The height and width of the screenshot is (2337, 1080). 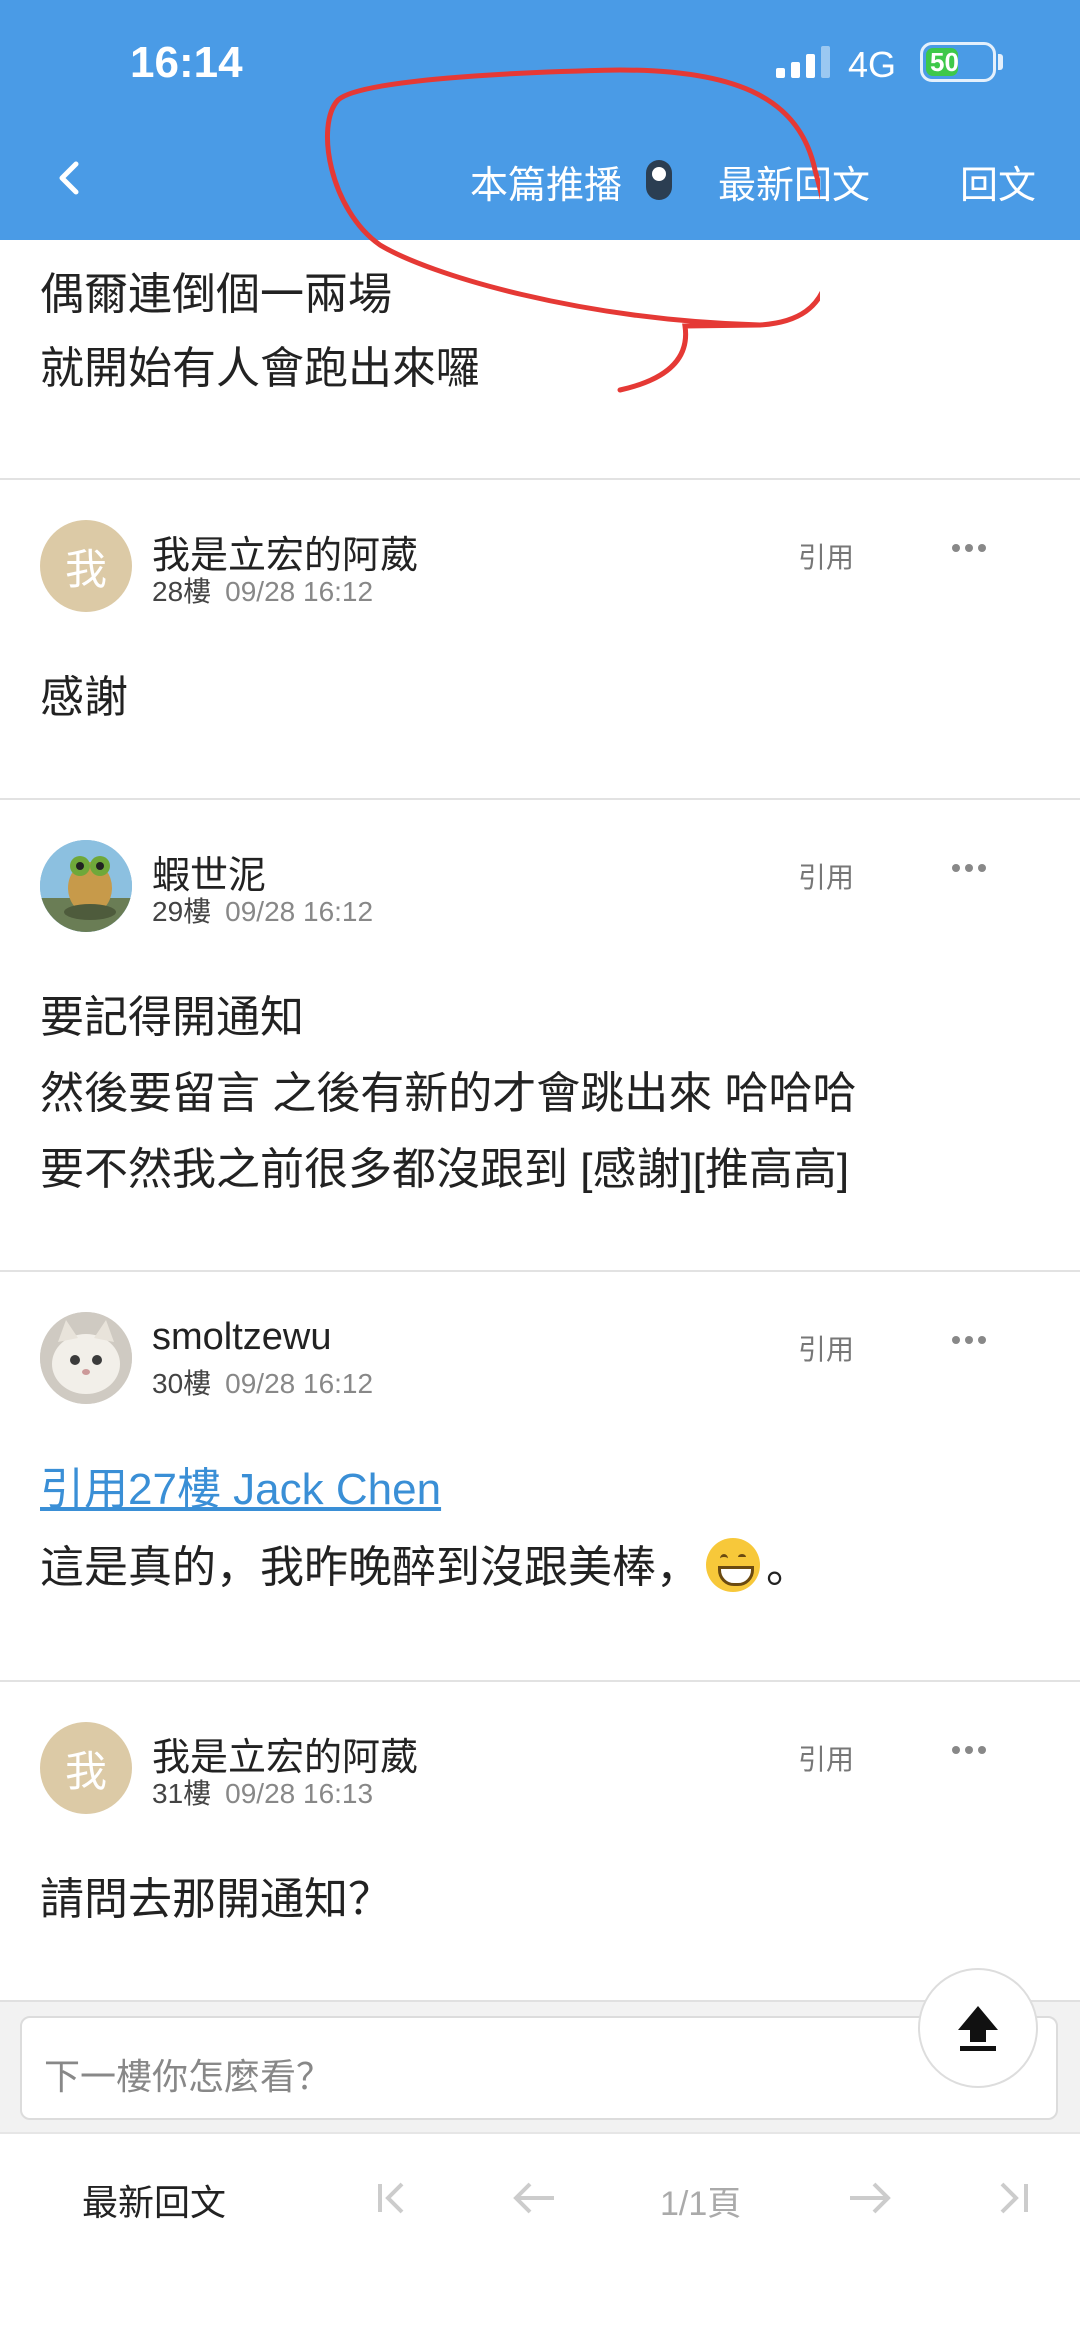 What do you see at coordinates (172, 1017) in the screenshot?
I see `post-body-line: 要記得開通知` at bounding box center [172, 1017].